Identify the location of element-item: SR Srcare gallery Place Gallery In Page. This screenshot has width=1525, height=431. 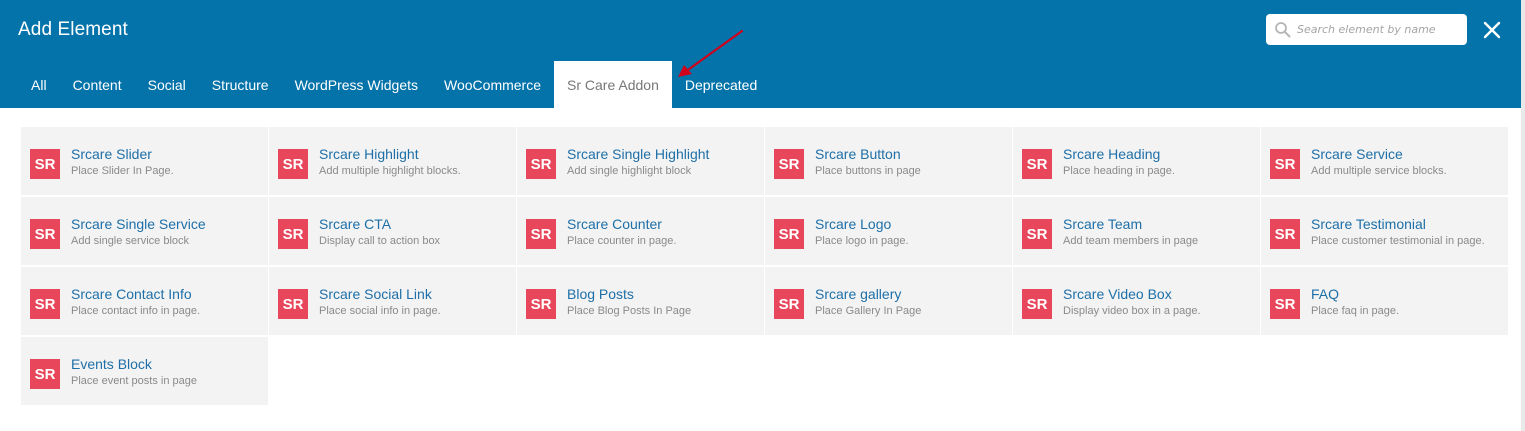
(888, 301).